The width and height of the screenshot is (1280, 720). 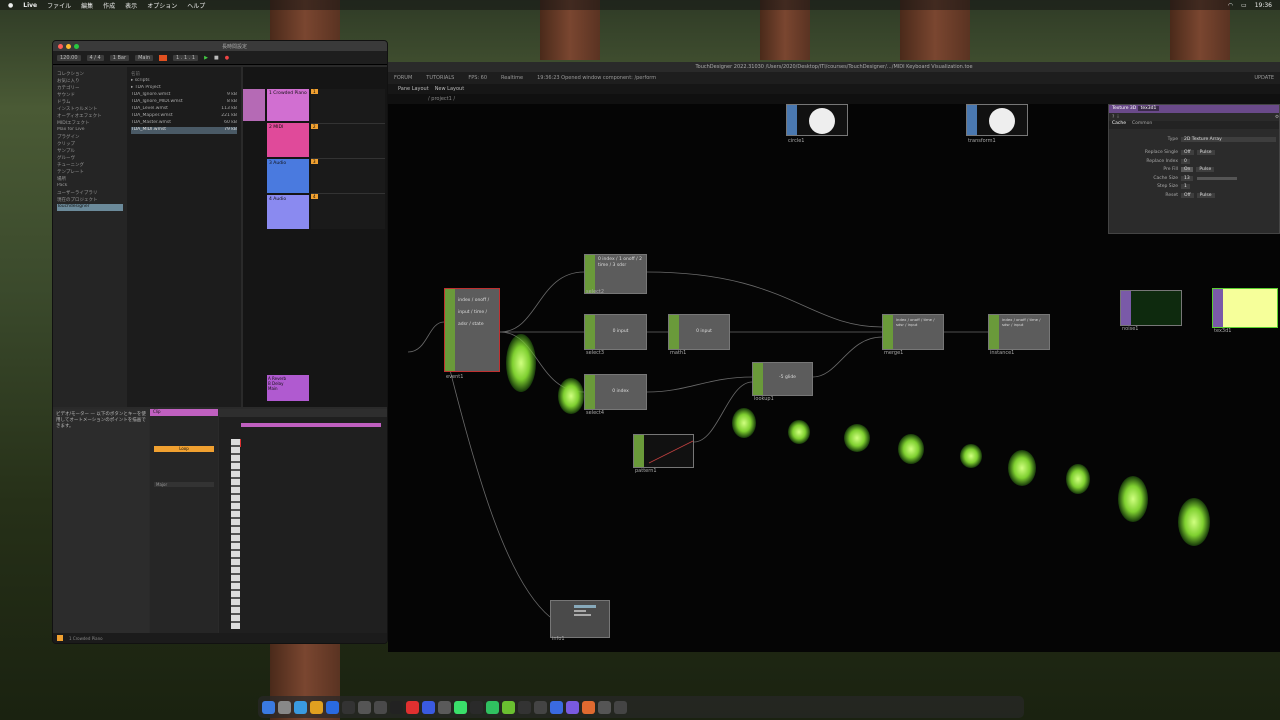 What do you see at coordinates (184, 449) in the screenshot?
I see `loop-toggle: Loop` at bounding box center [184, 449].